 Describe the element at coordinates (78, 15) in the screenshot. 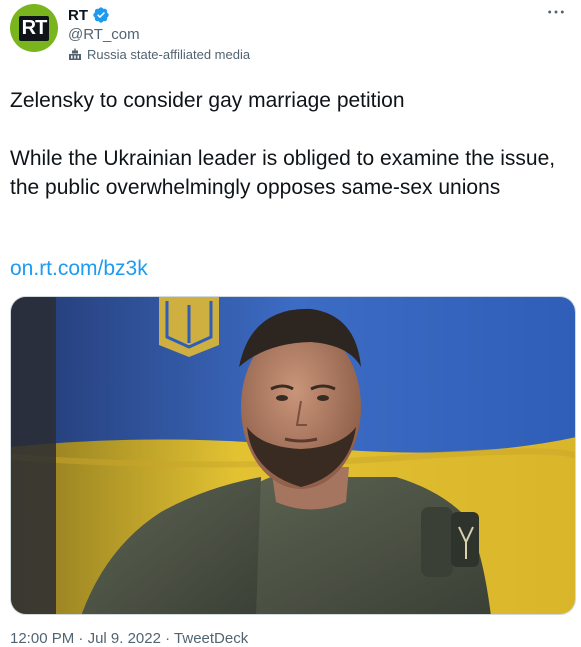

I see `display-name: RT` at that location.